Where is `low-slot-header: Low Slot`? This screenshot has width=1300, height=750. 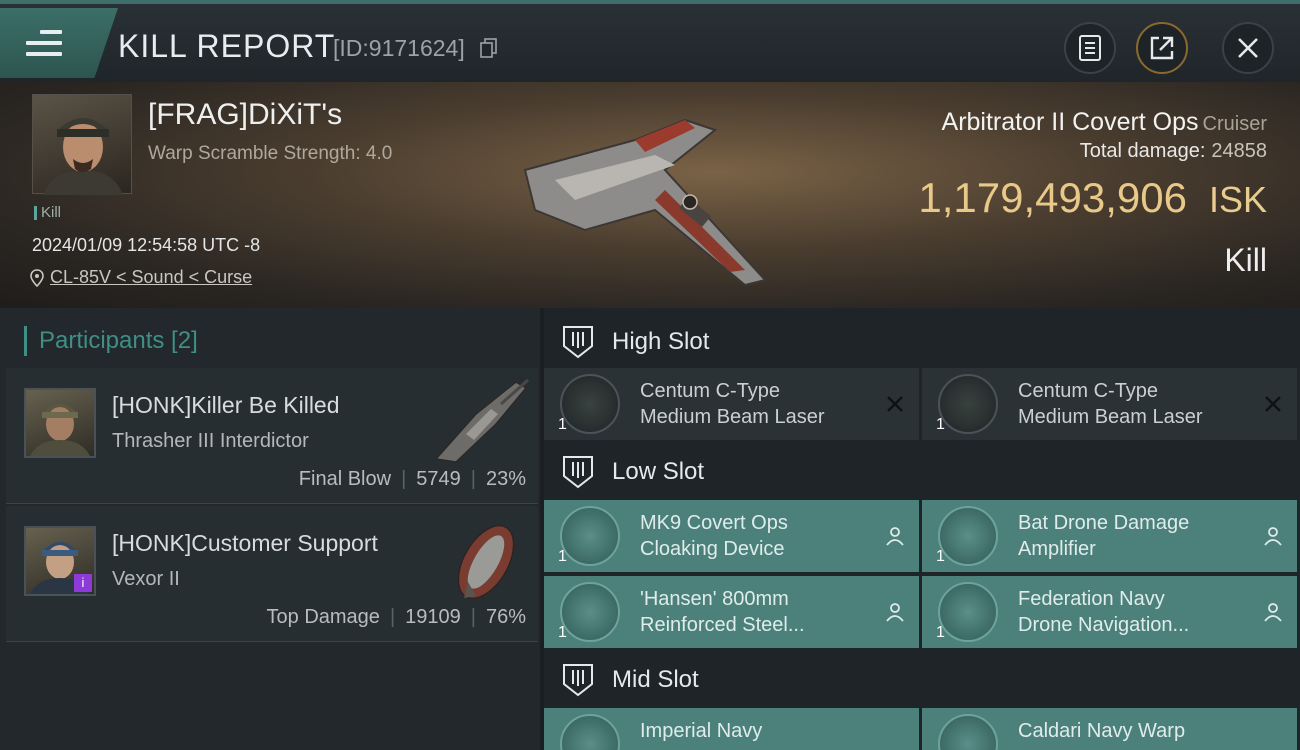 low-slot-header: Low Slot is located at coordinates (922, 472).